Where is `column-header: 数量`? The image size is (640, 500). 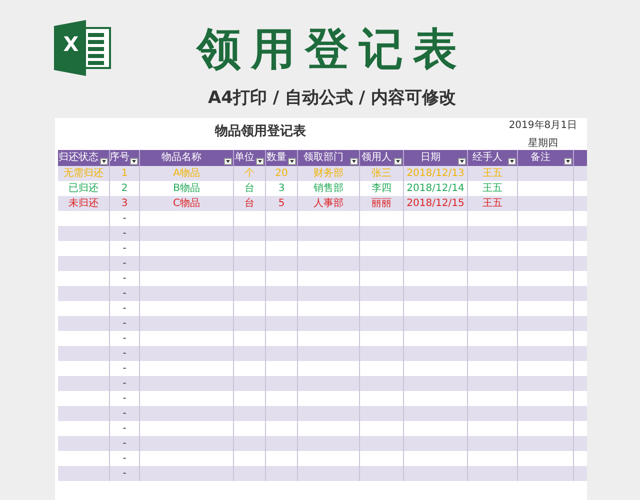 column-header: 数量 is located at coordinates (276, 158).